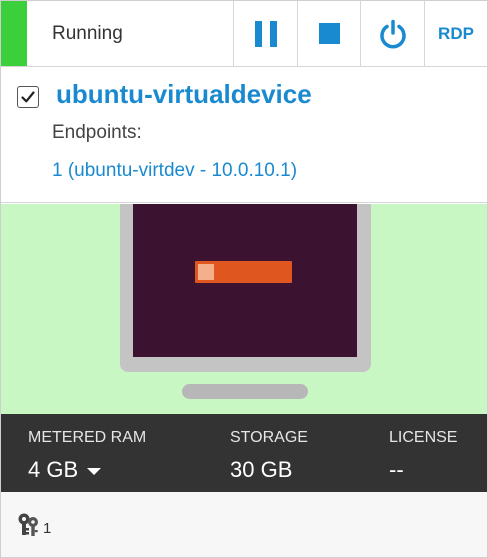 The image size is (488, 558). I want to click on select-checkbox, so click(28, 97).